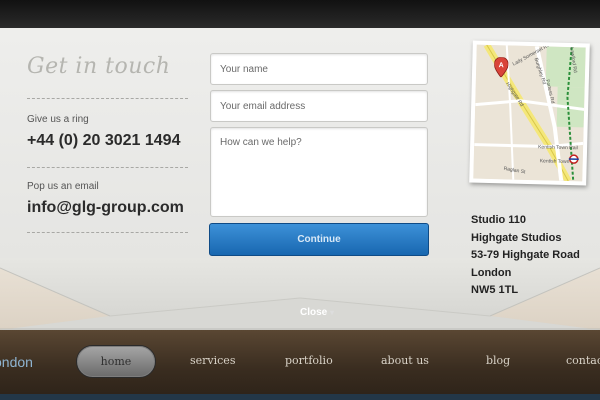 This screenshot has height=400, width=600. What do you see at coordinates (300, 397) in the screenshot?
I see `bottom-strip` at bounding box center [300, 397].